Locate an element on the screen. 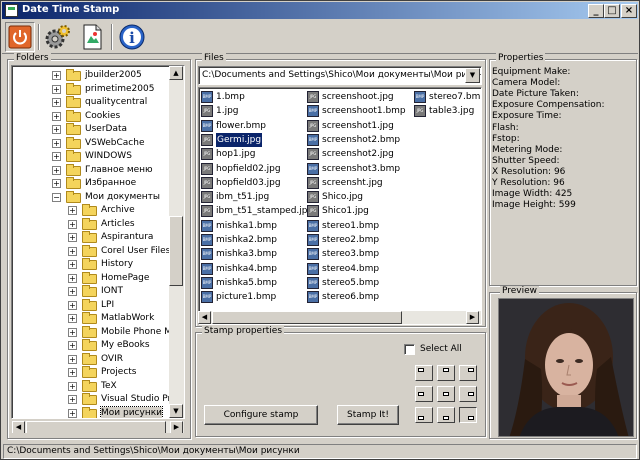 Image resolution: width=640 pixels, height=460 pixels. tree-item: + Мои рисунки is located at coordinates (91, 411).